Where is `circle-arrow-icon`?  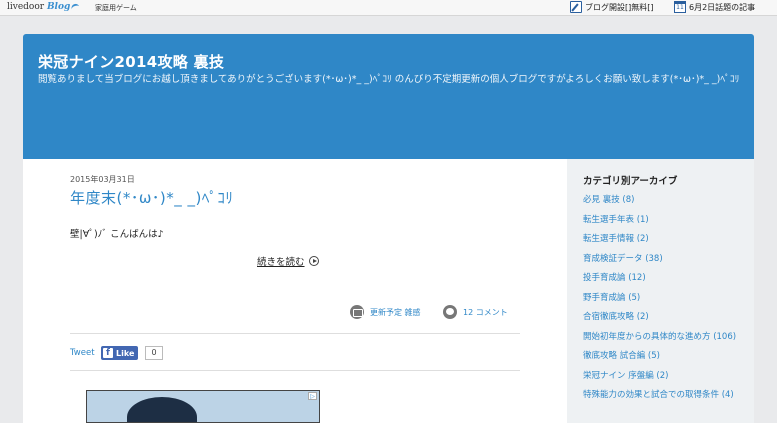
circle-arrow-icon is located at coordinates (313, 261).